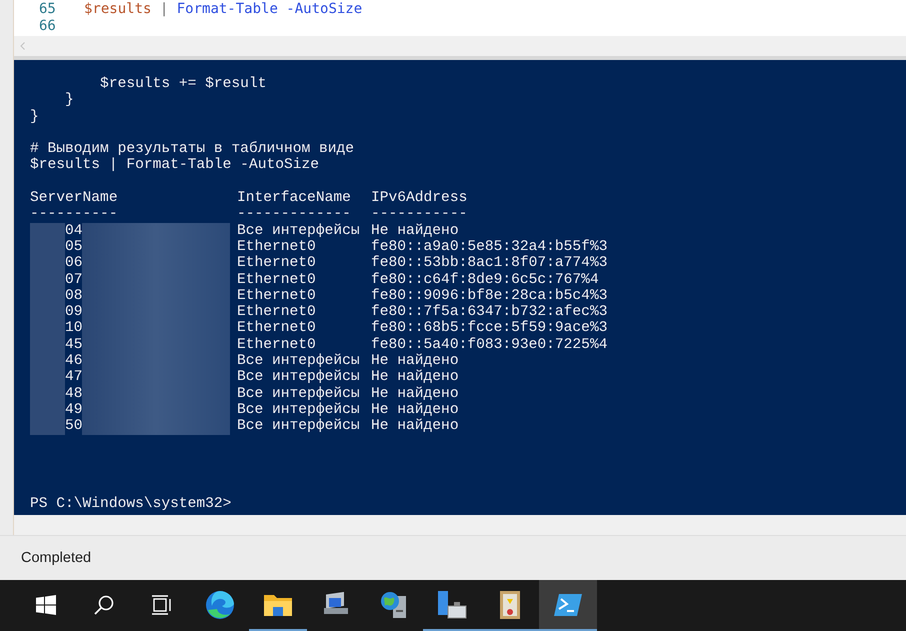 Image resolution: width=906 pixels, height=631 pixels. What do you see at coordinates (73, 361) in the screenshot?
I see `table-cell: 46` at bounding box center [73, 361].